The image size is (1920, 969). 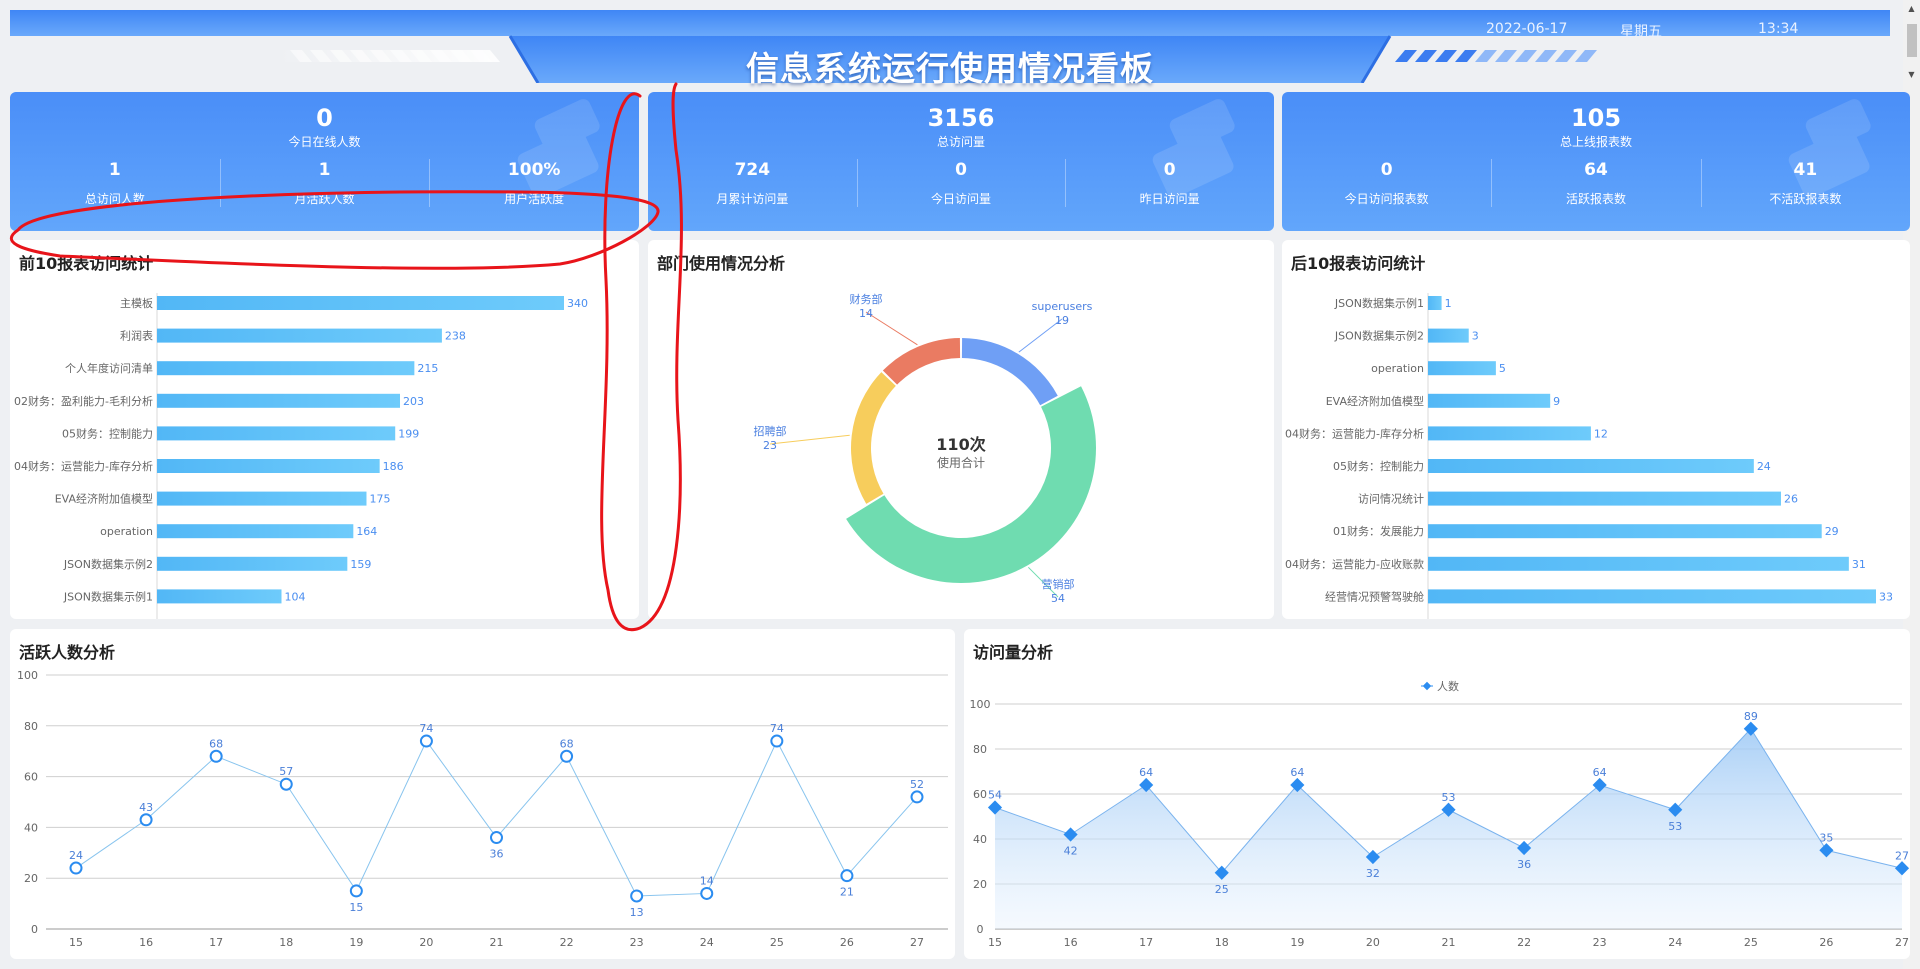 What do you see at coordinates (752, 183) in the screenshot?
I see `kpi-sub-item: 724 月累计访问量` at bounding box center [752, 183].